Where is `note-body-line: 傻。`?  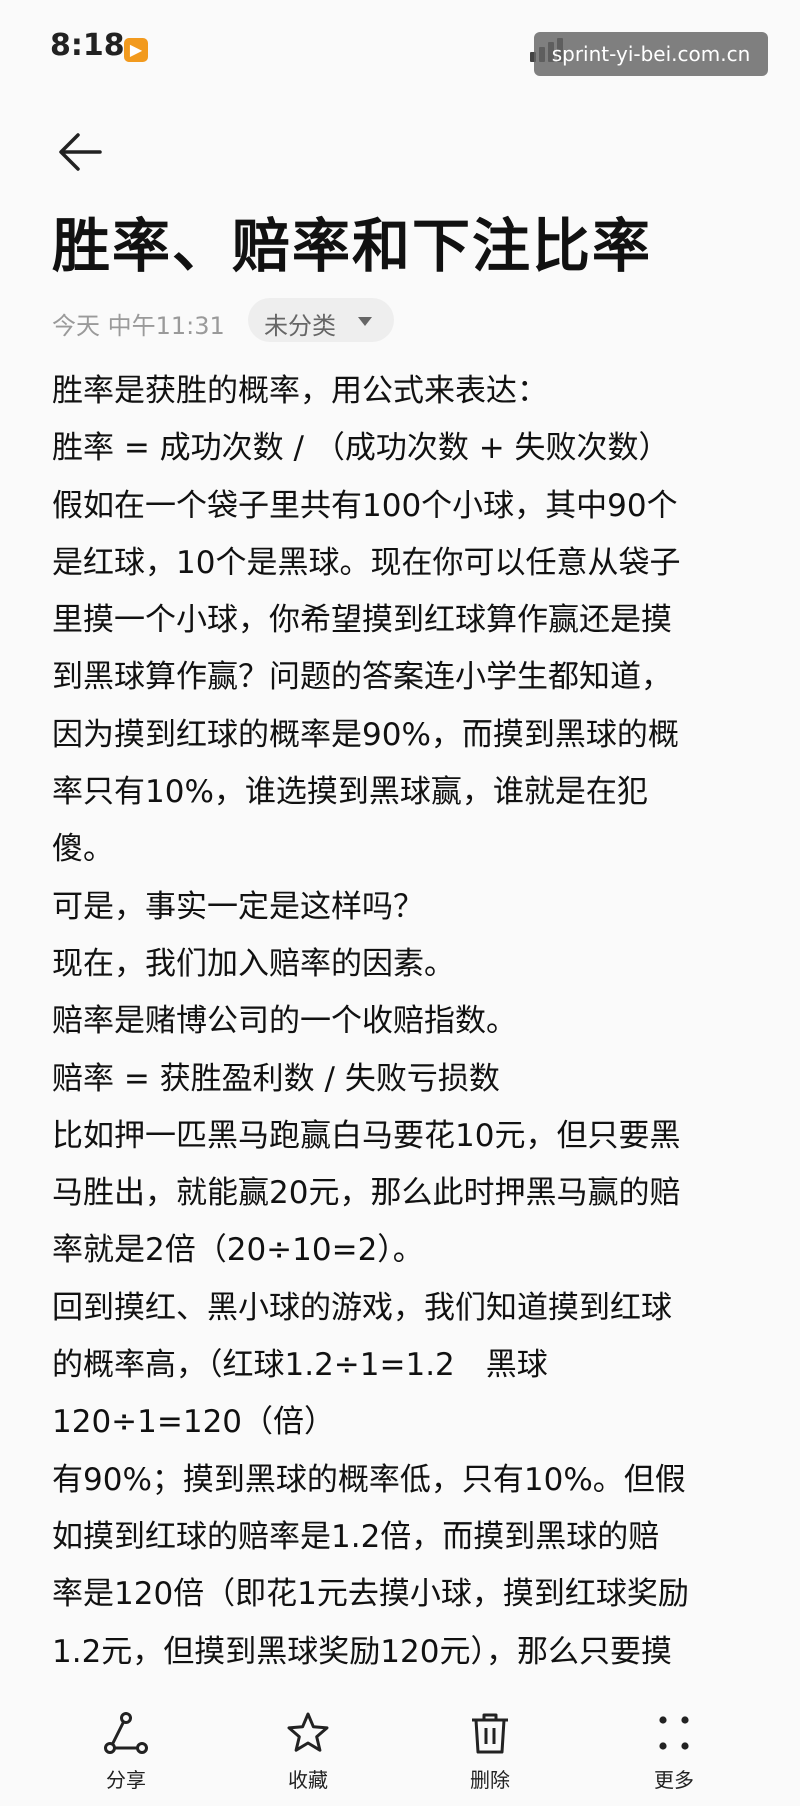
note-body-line: 傻。 is located at coordinates (83, 849).